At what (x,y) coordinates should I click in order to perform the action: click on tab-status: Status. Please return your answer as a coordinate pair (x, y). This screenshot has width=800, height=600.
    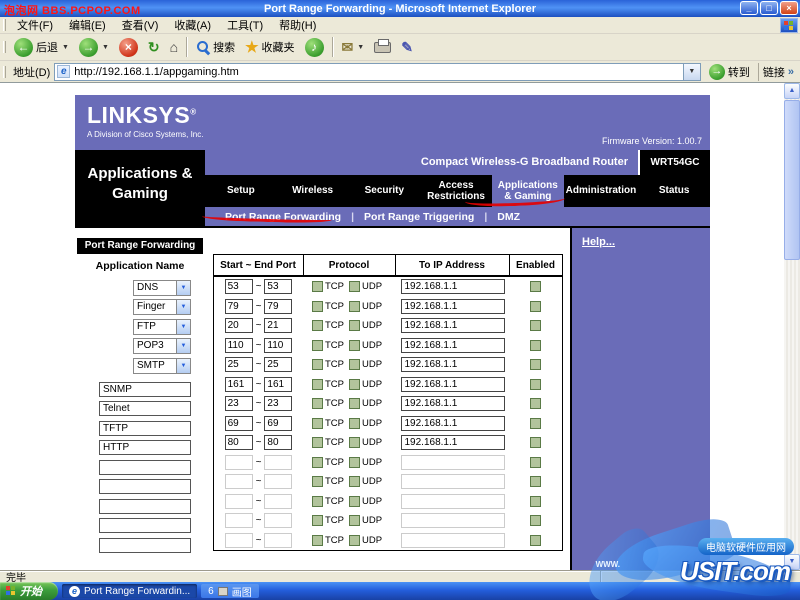
    Looking at the image, I should click on (674, 191).